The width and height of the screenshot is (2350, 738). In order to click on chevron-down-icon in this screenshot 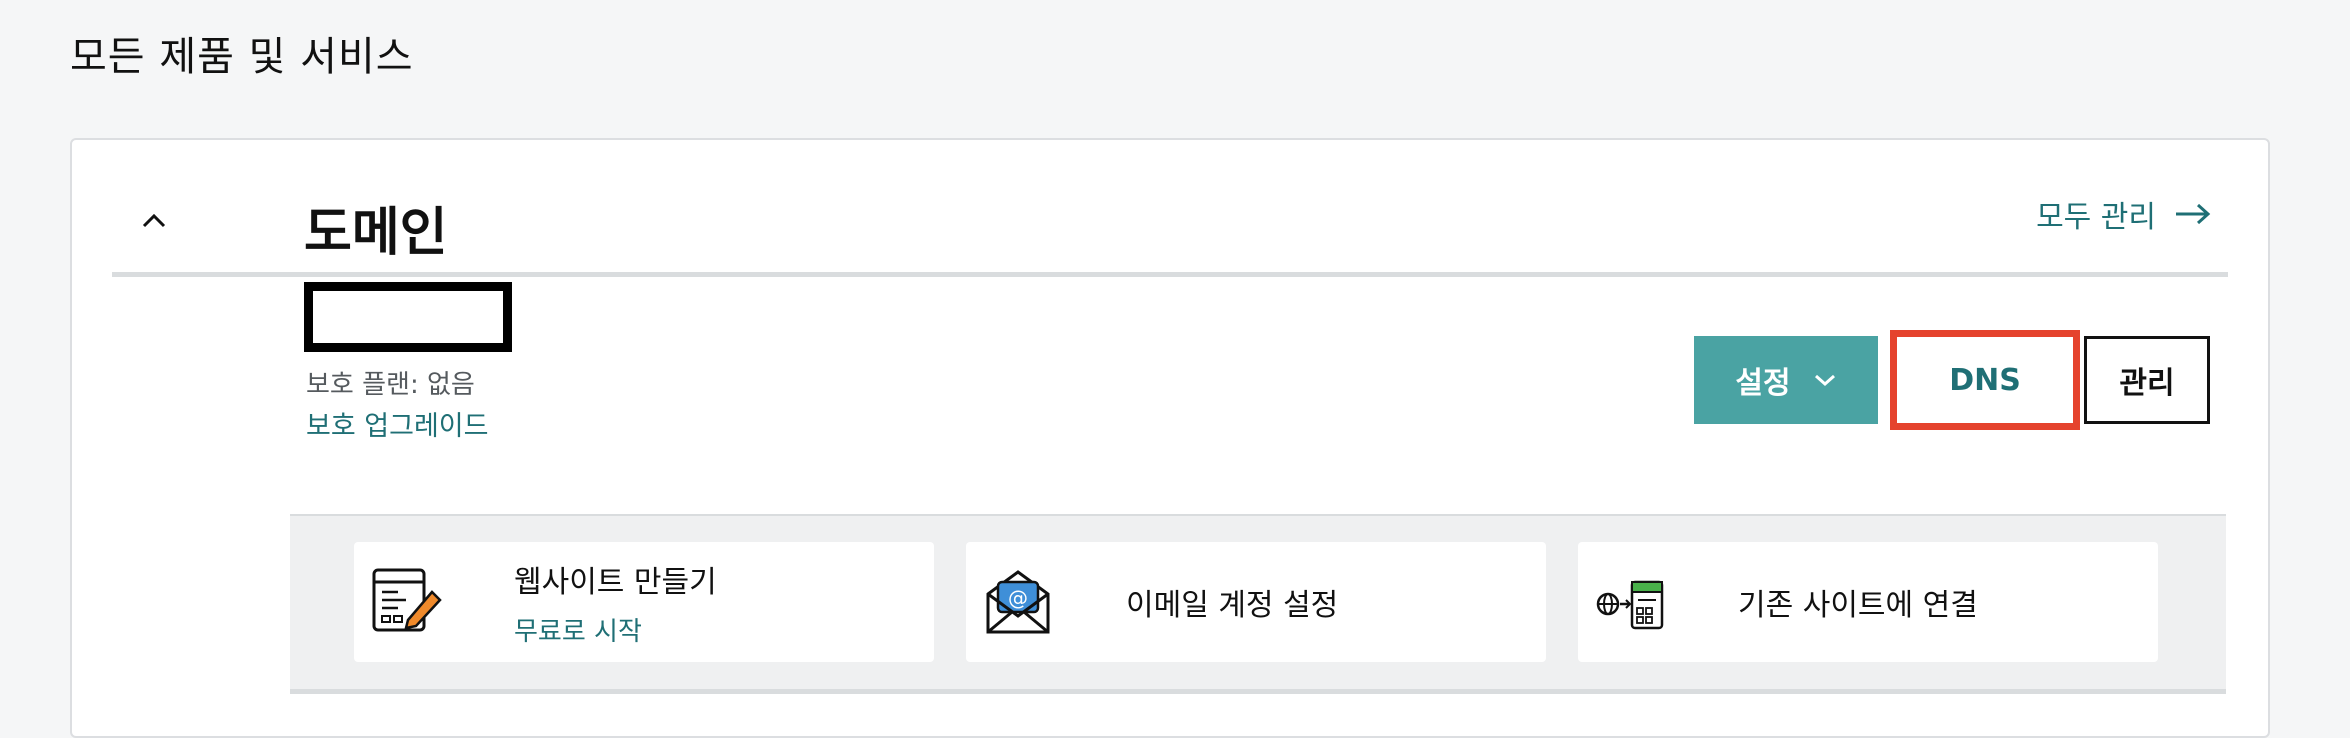, I will do `click(1824, 380)`.